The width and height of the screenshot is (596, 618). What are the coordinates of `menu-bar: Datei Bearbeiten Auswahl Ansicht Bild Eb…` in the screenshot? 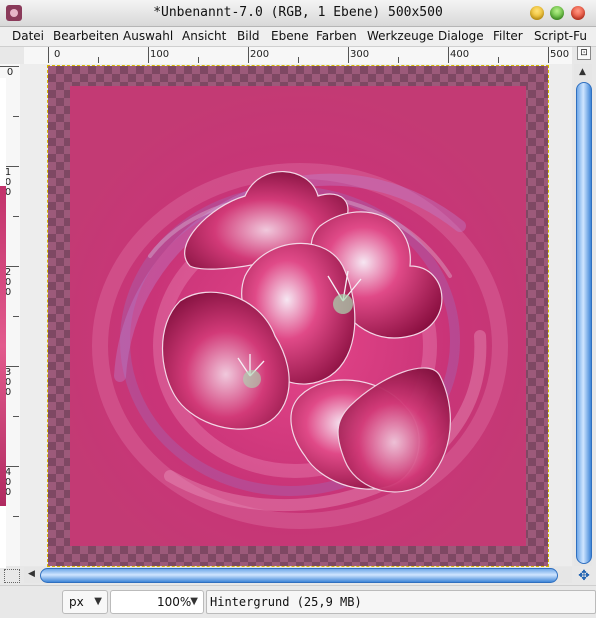 It's located at (298, 37).